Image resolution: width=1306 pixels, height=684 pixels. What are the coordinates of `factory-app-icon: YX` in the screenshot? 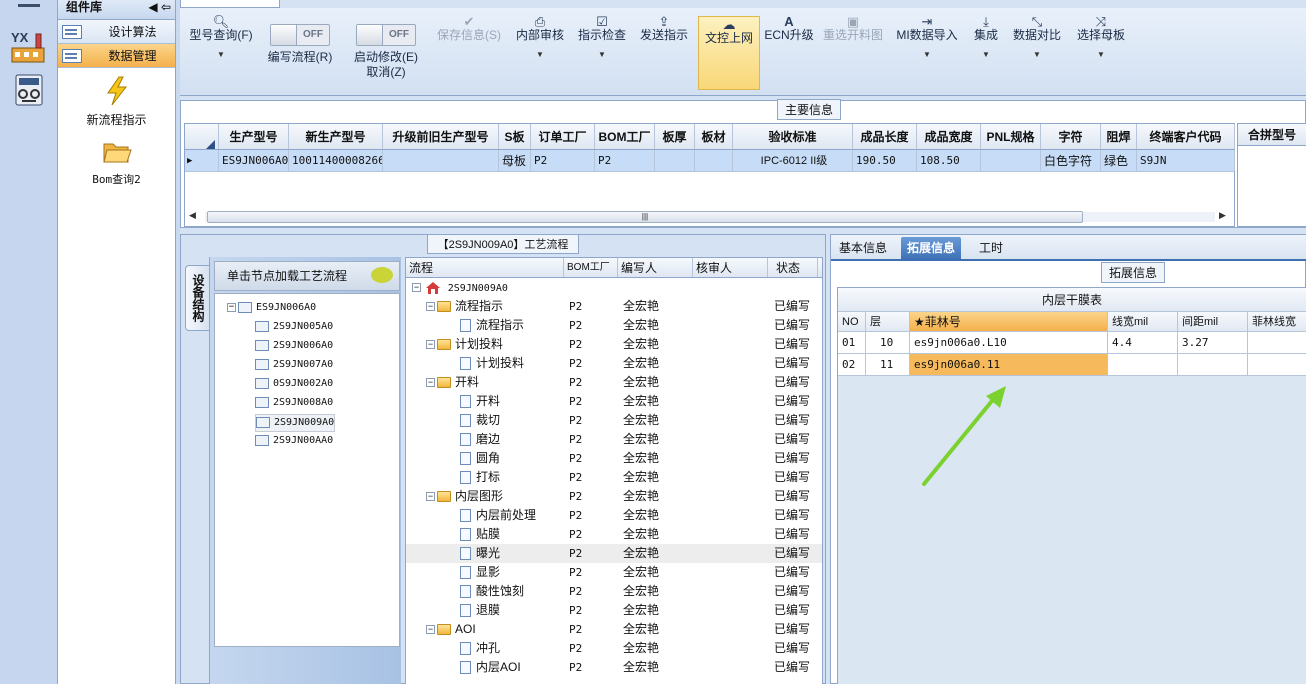 It's located at (28, 46).